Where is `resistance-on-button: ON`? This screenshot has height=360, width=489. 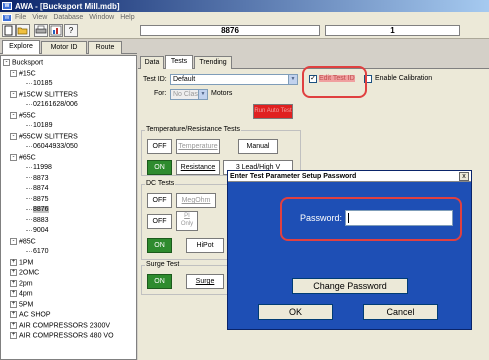
resistance-on-button: ON is located at coordinates (159, 167).